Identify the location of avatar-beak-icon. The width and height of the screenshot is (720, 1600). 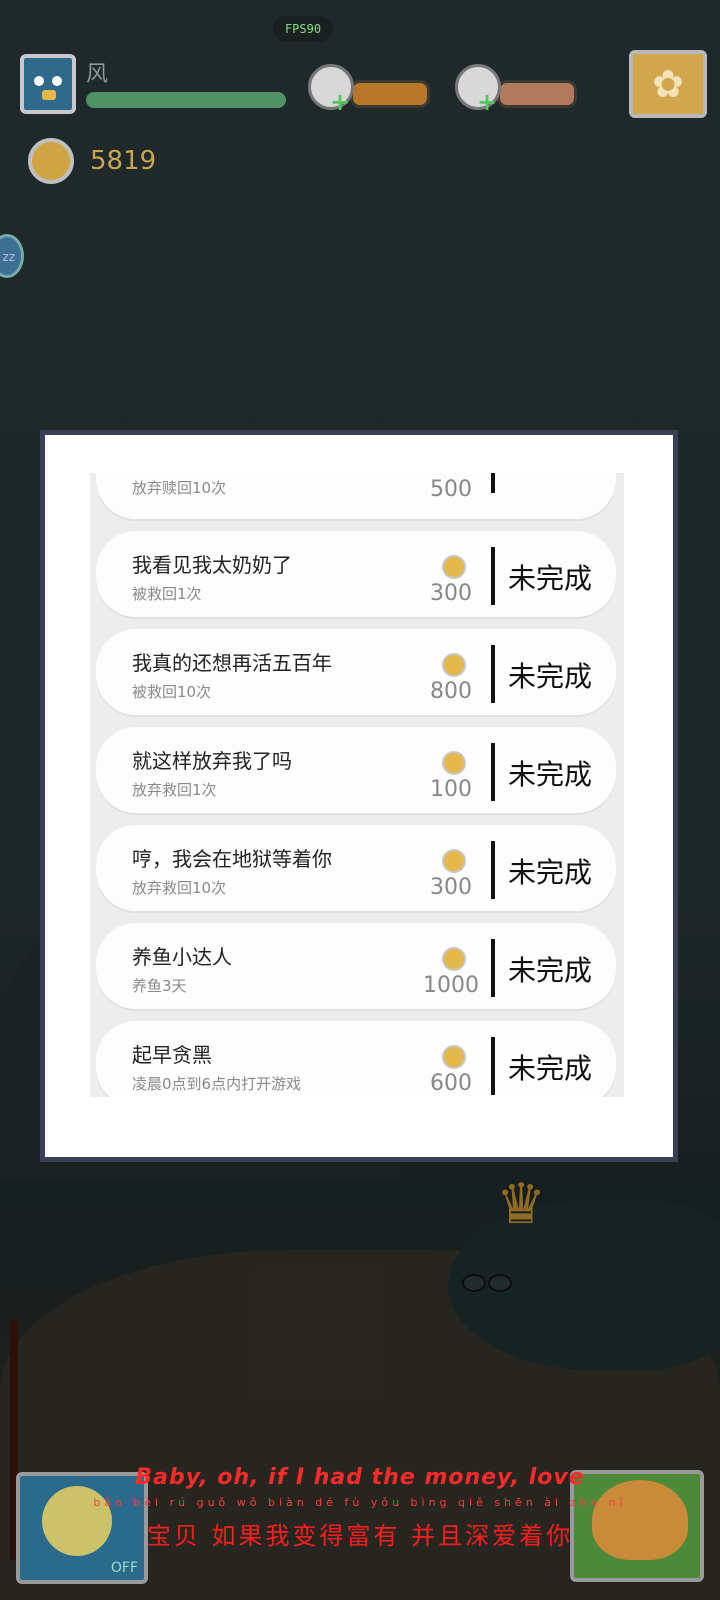
(49, 95).